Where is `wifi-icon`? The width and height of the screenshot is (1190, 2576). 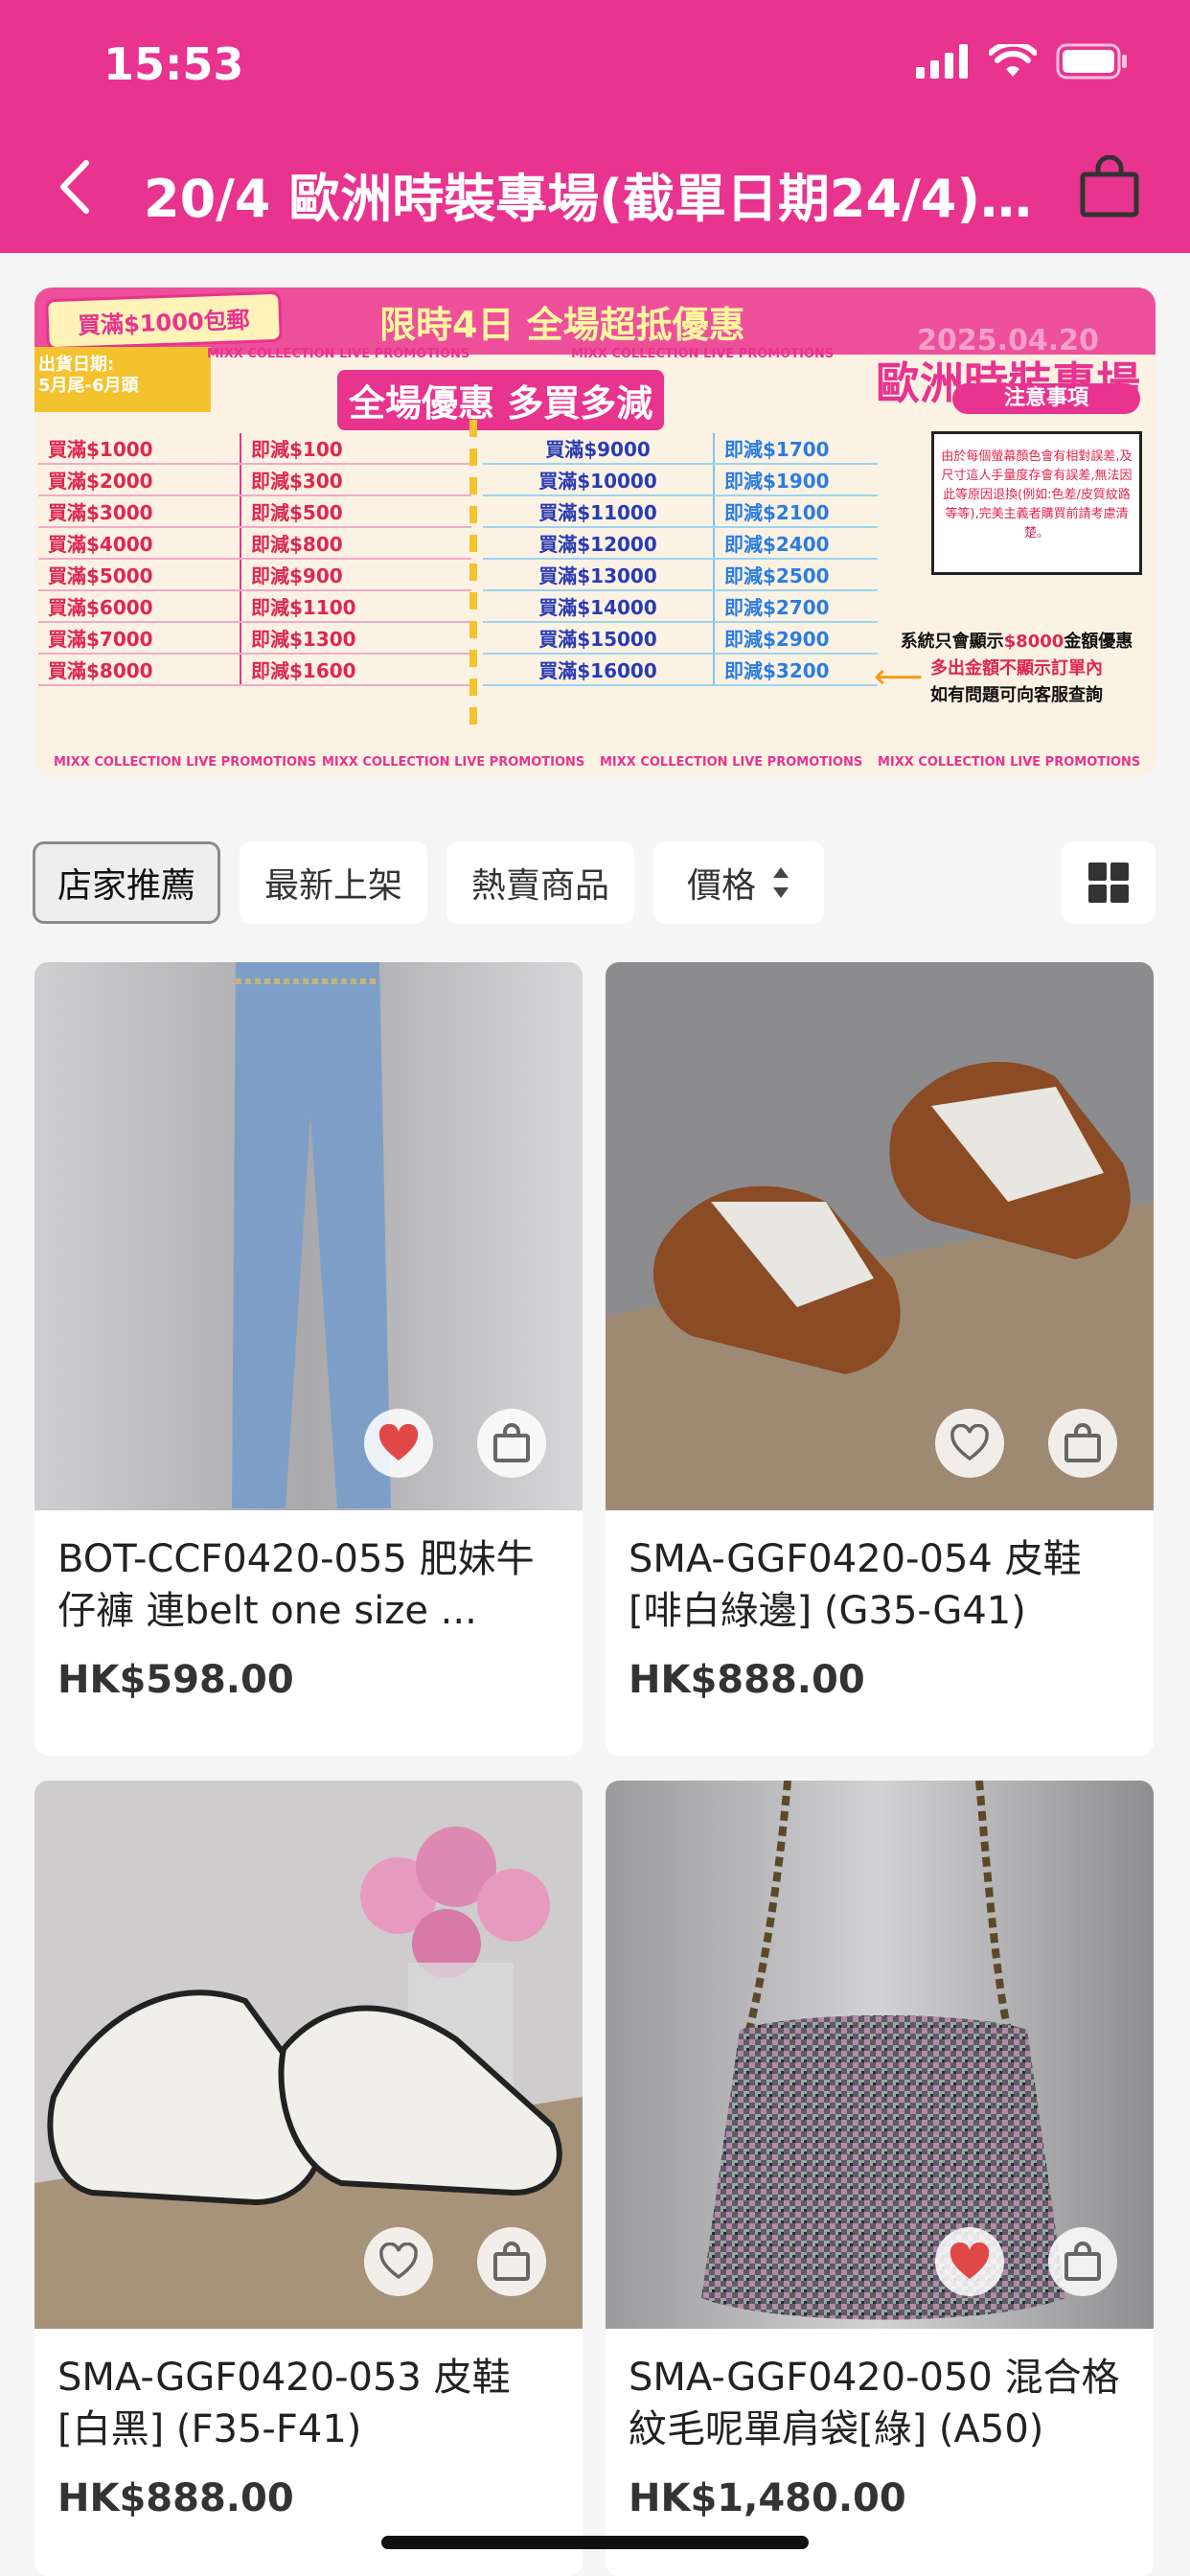 wifi-icon is located at coordinates (1013, 60).